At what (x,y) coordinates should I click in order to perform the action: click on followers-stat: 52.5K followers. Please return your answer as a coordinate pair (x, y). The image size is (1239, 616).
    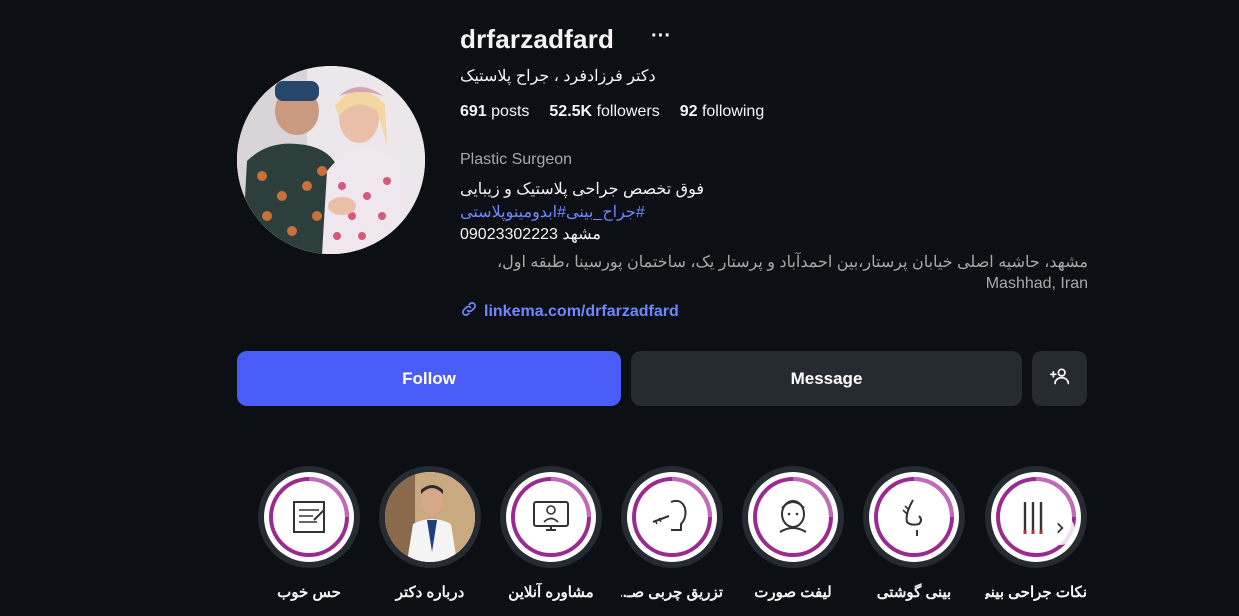
    Looking at the image, I should click on (604, 112).